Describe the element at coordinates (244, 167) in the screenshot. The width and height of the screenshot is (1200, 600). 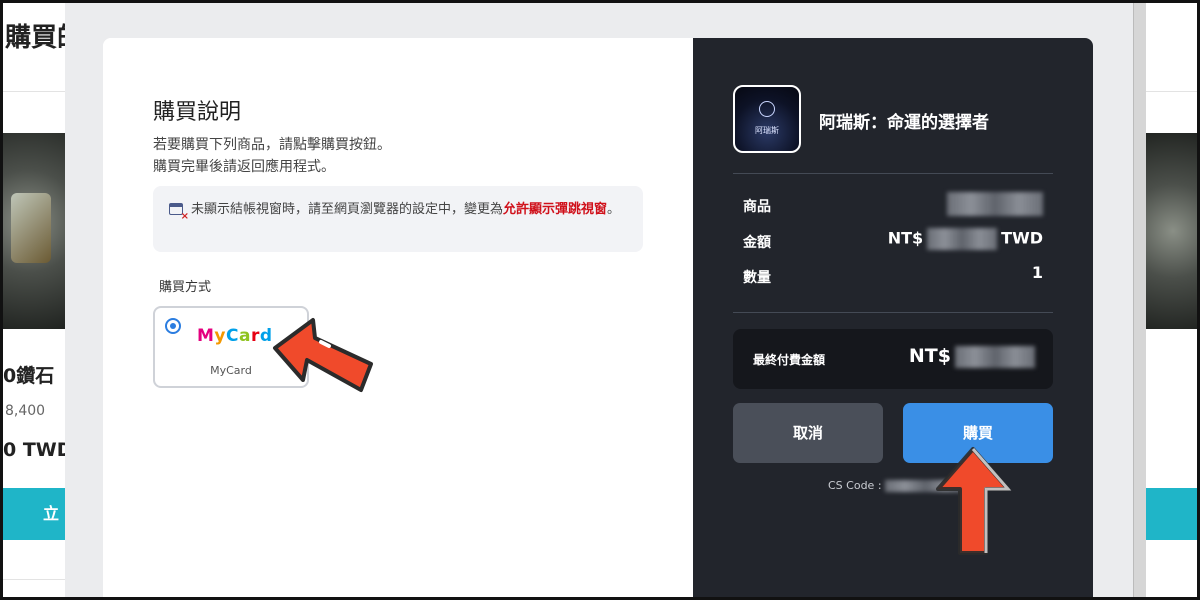
I see `instructions-line-2: 購買完畢後請返回應用程式。` at that location.